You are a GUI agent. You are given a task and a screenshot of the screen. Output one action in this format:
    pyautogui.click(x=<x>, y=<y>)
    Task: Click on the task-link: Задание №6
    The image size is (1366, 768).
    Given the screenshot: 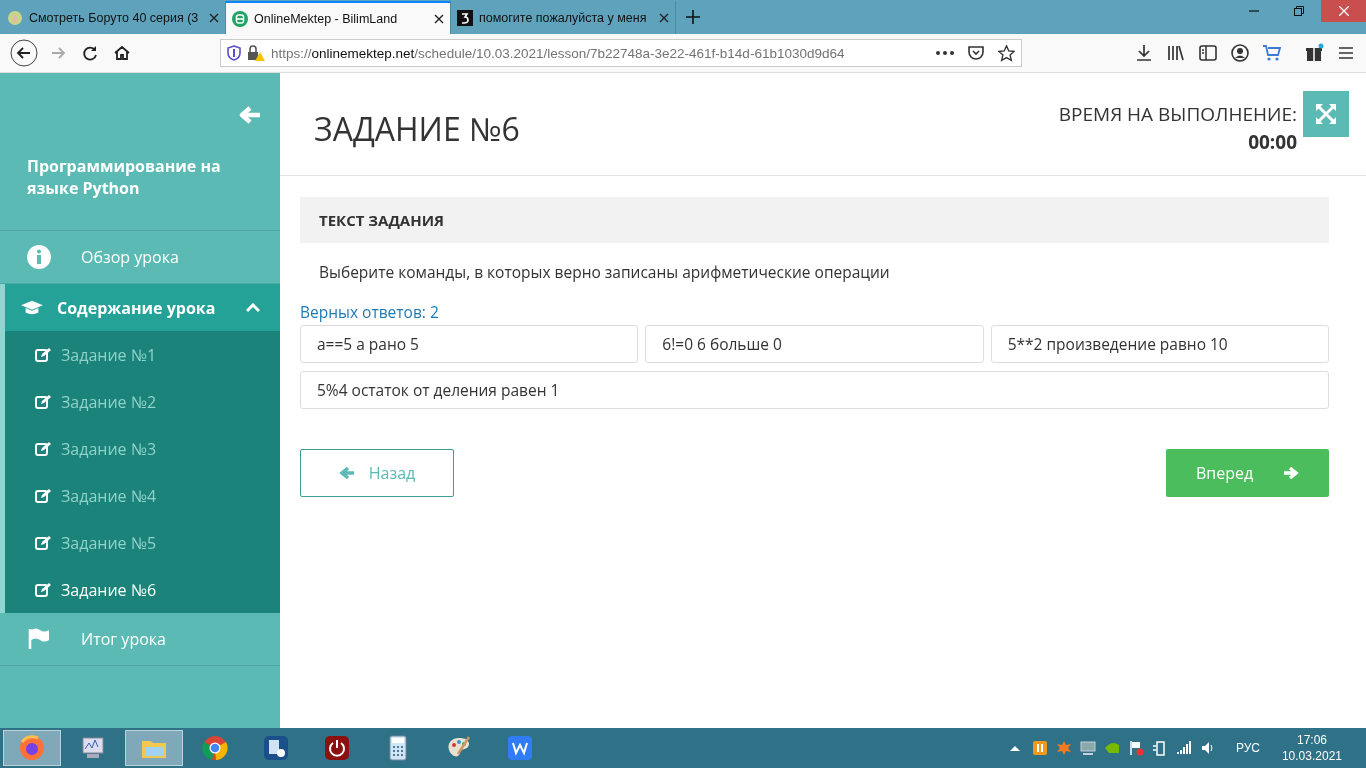 What is the action you would take?
    pyautogui.click(x=142, y=589)
    